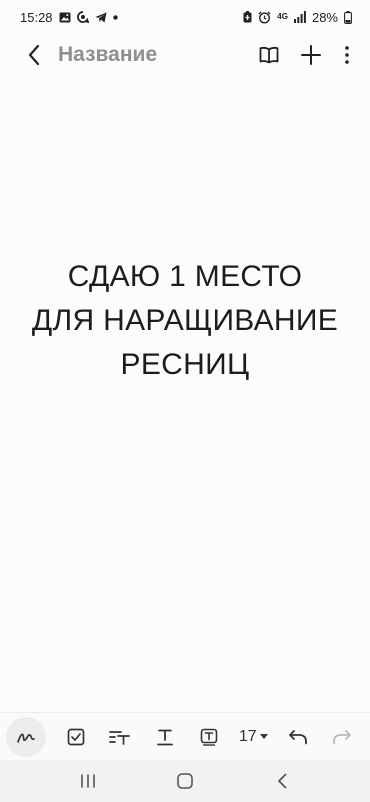  I want to click on recents-icon, so click(88, 781).